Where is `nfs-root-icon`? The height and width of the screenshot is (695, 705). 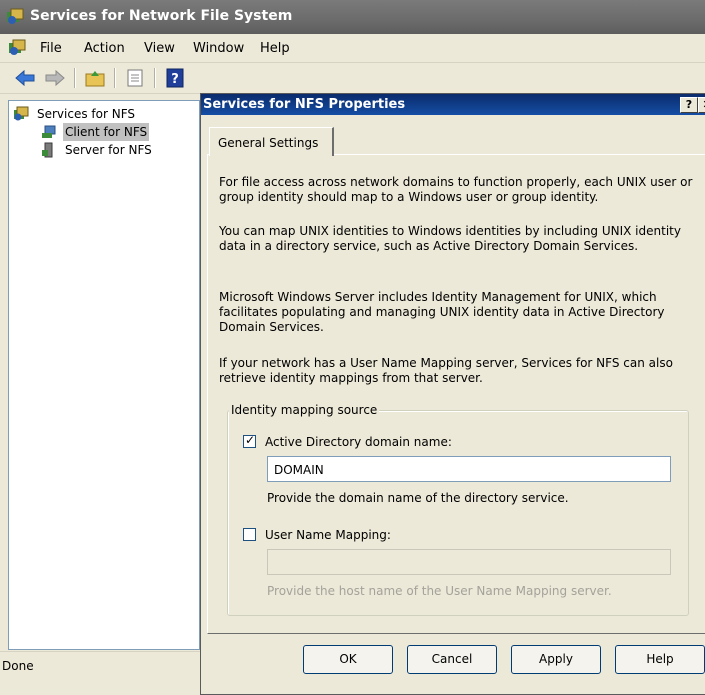 nfs-root-icon is located at coordinates (21, 113).